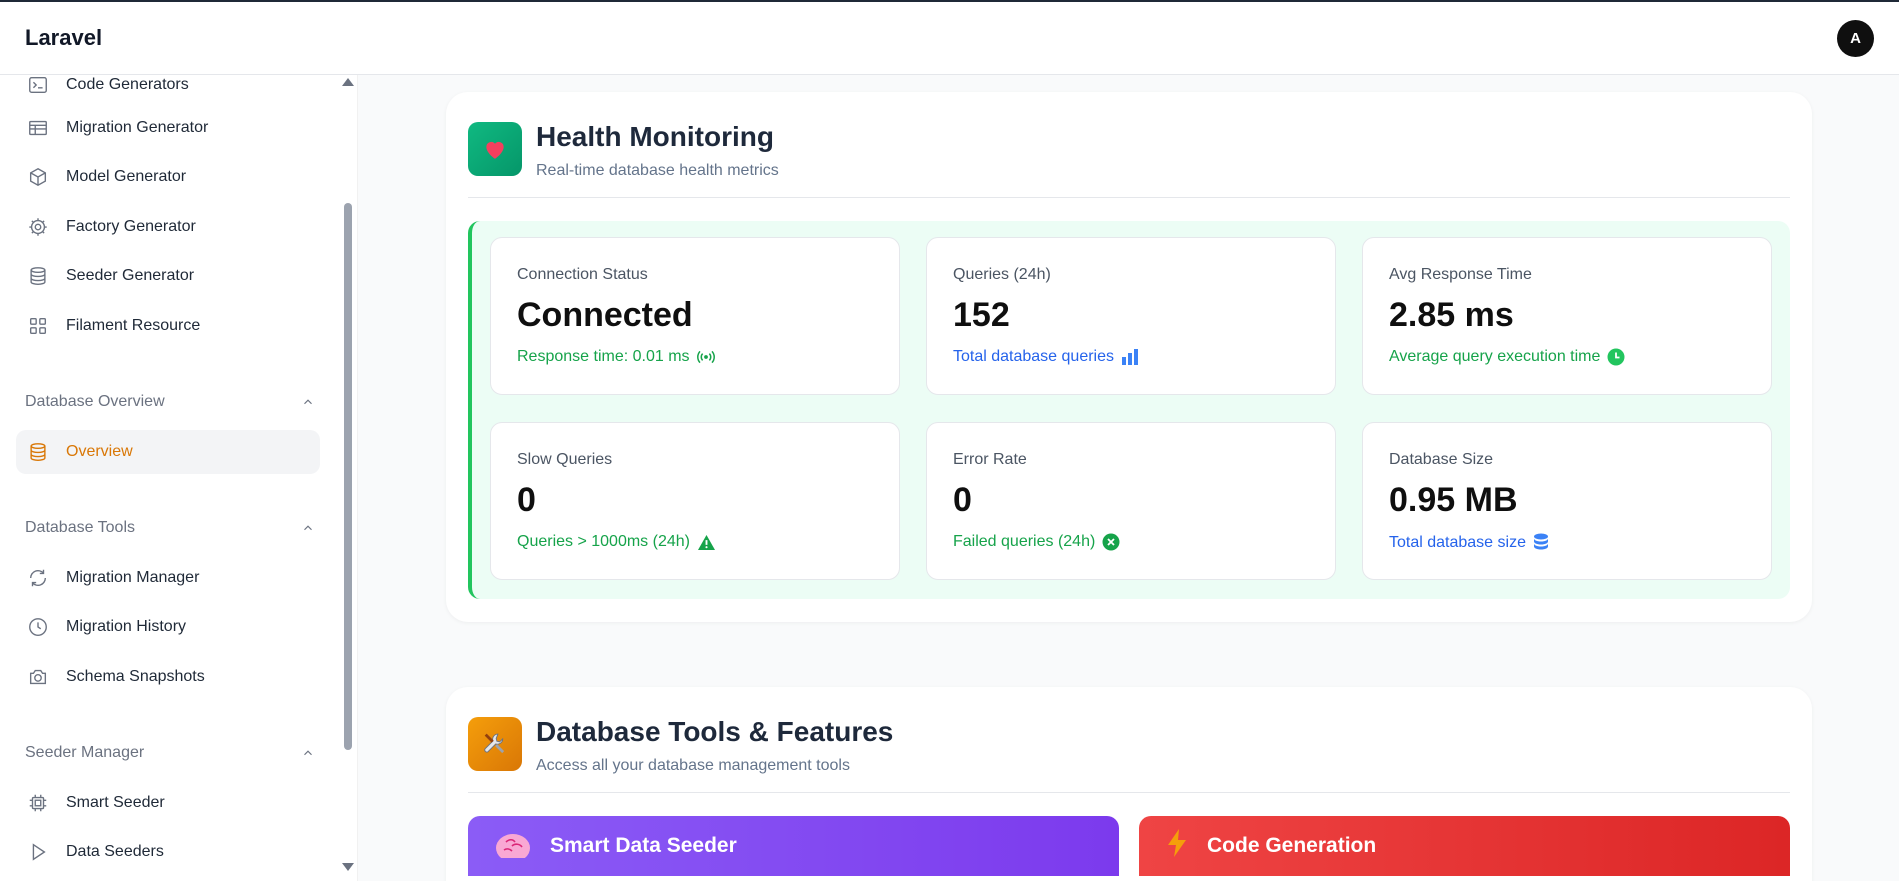 The width and height of the screenshot is (1899, 881). I want to click on sidebar-item-schema-snapshots: Schema Snapshots, so click(168, 677).